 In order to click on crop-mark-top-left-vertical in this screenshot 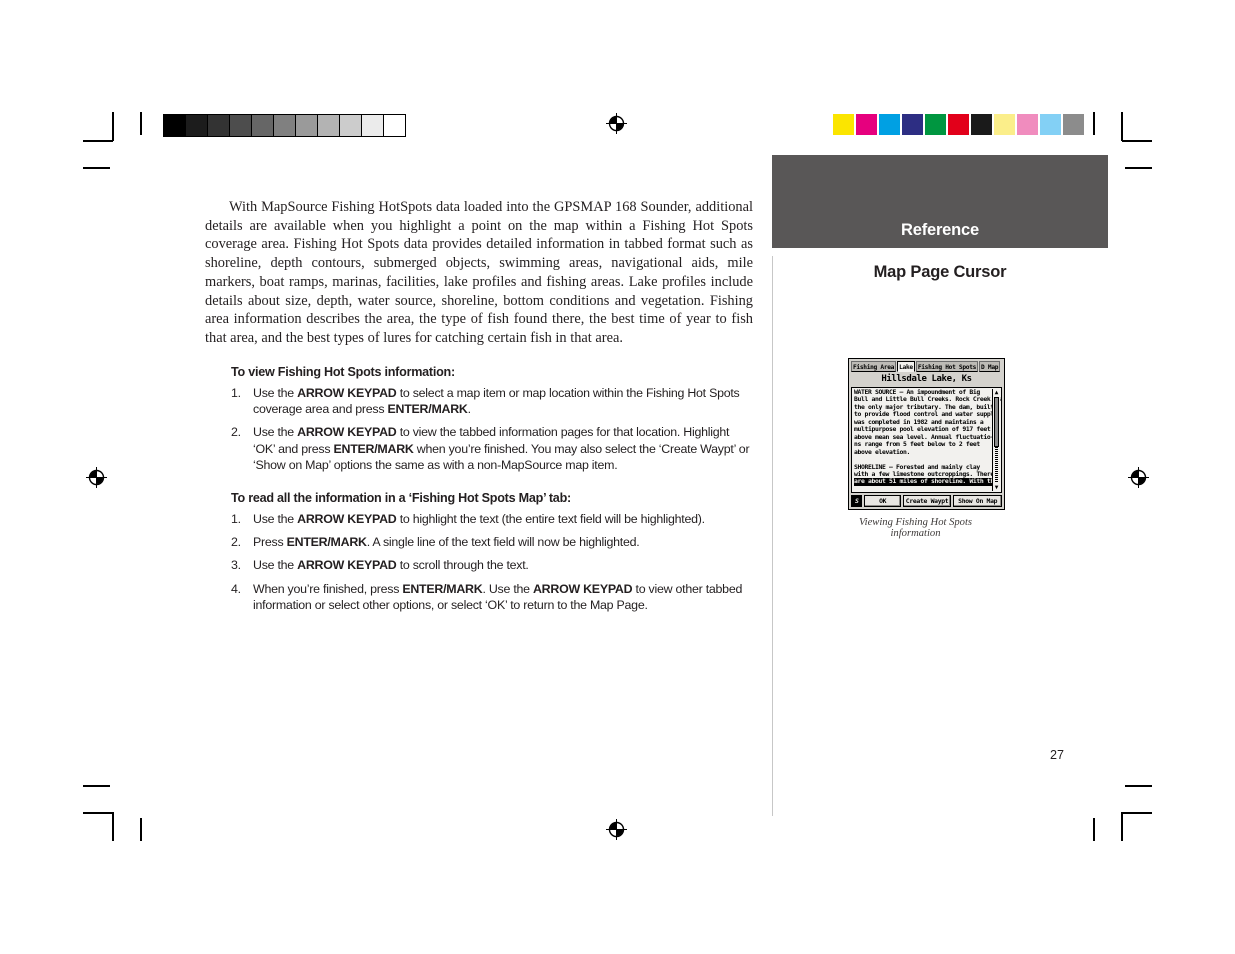, I will do `click(113, 126)`.